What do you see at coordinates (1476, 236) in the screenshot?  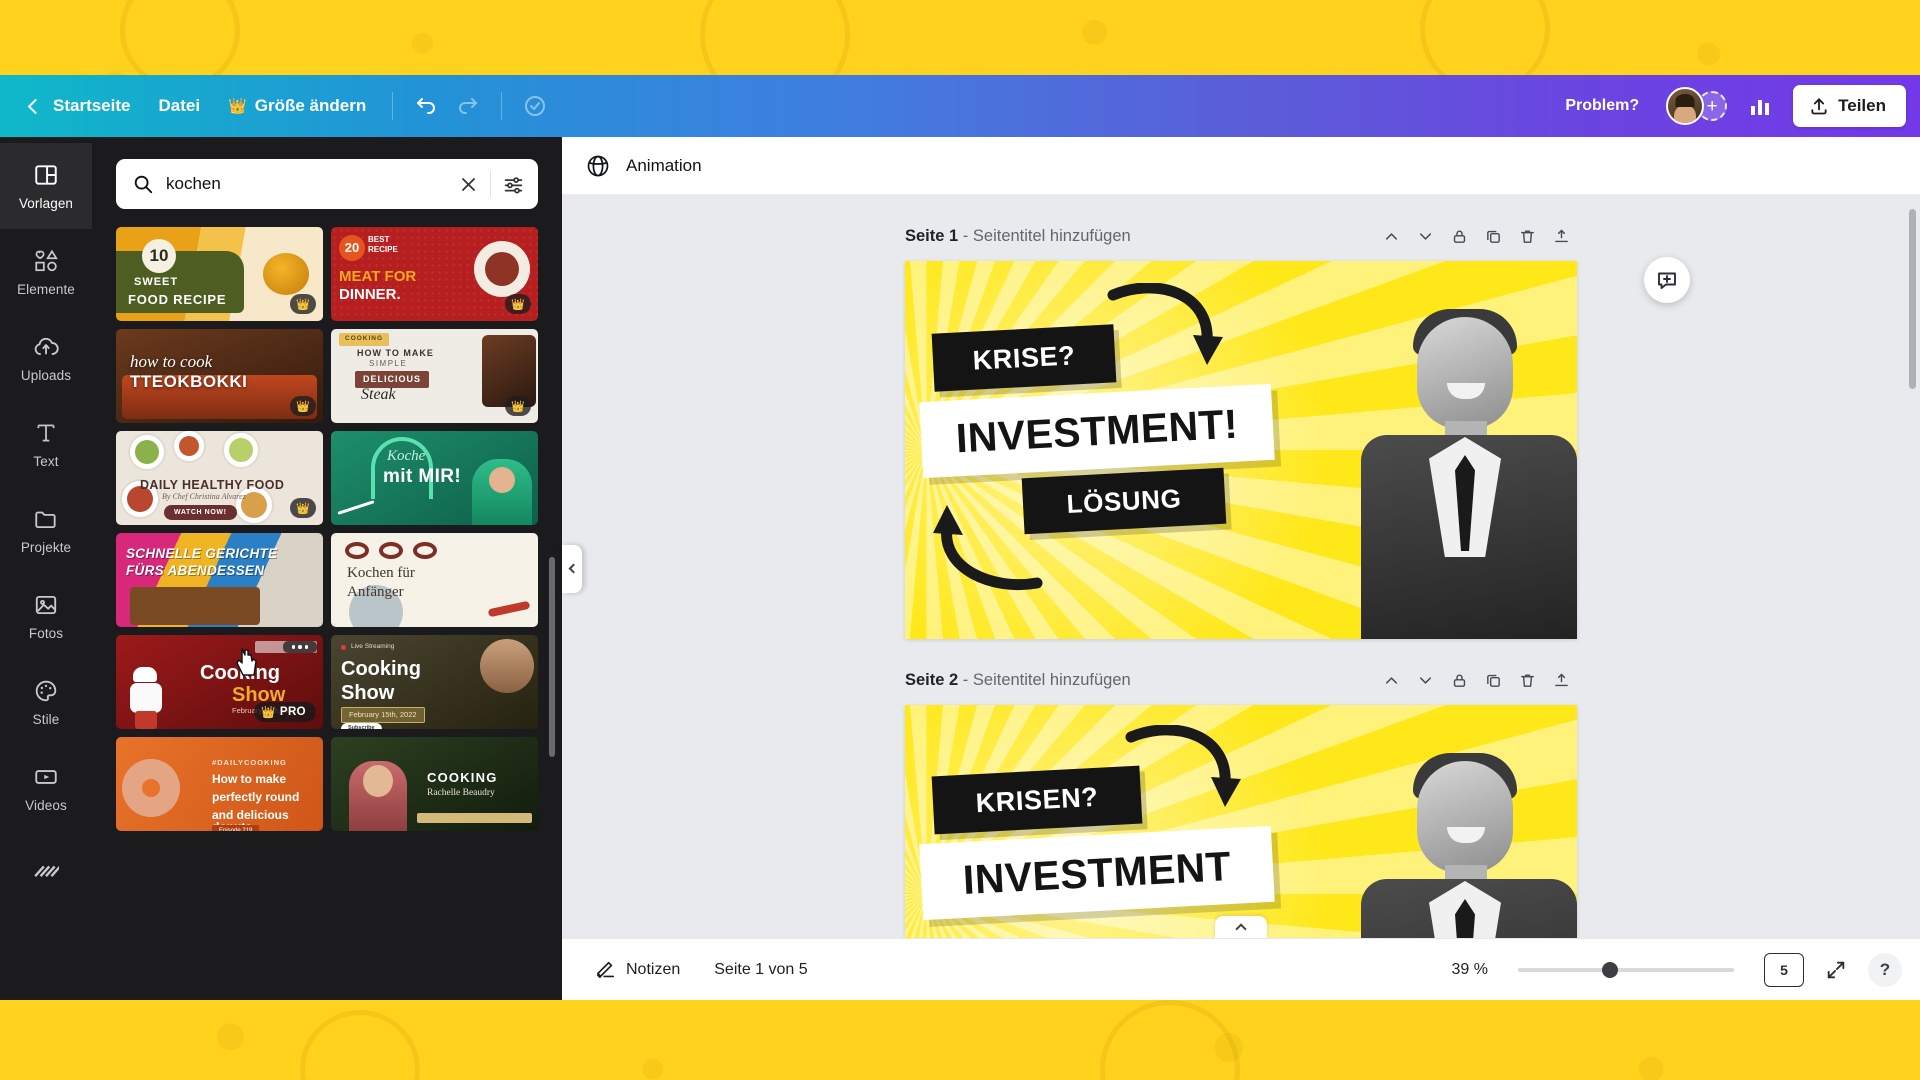 I see `page-tools` at bounding box center [1476, 236].